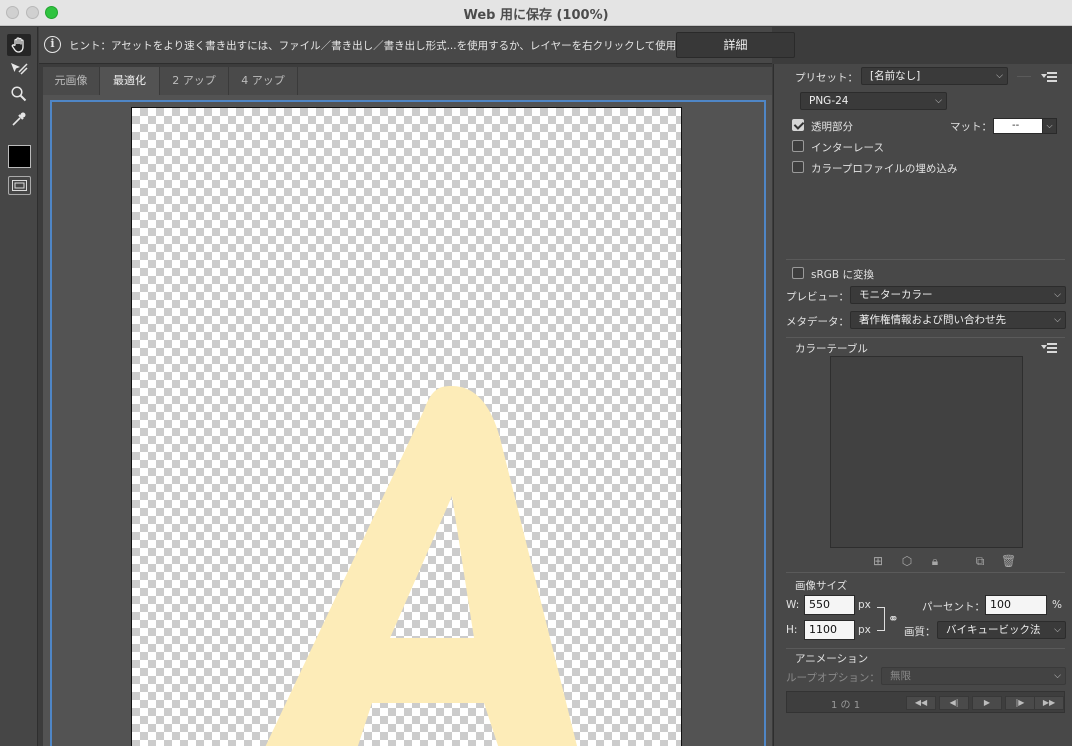 This screenshot has height=746, width=1072. Describe the element at coordinates (1049, 77) in the screenshot. I see `panel-menu-icon` at that location.